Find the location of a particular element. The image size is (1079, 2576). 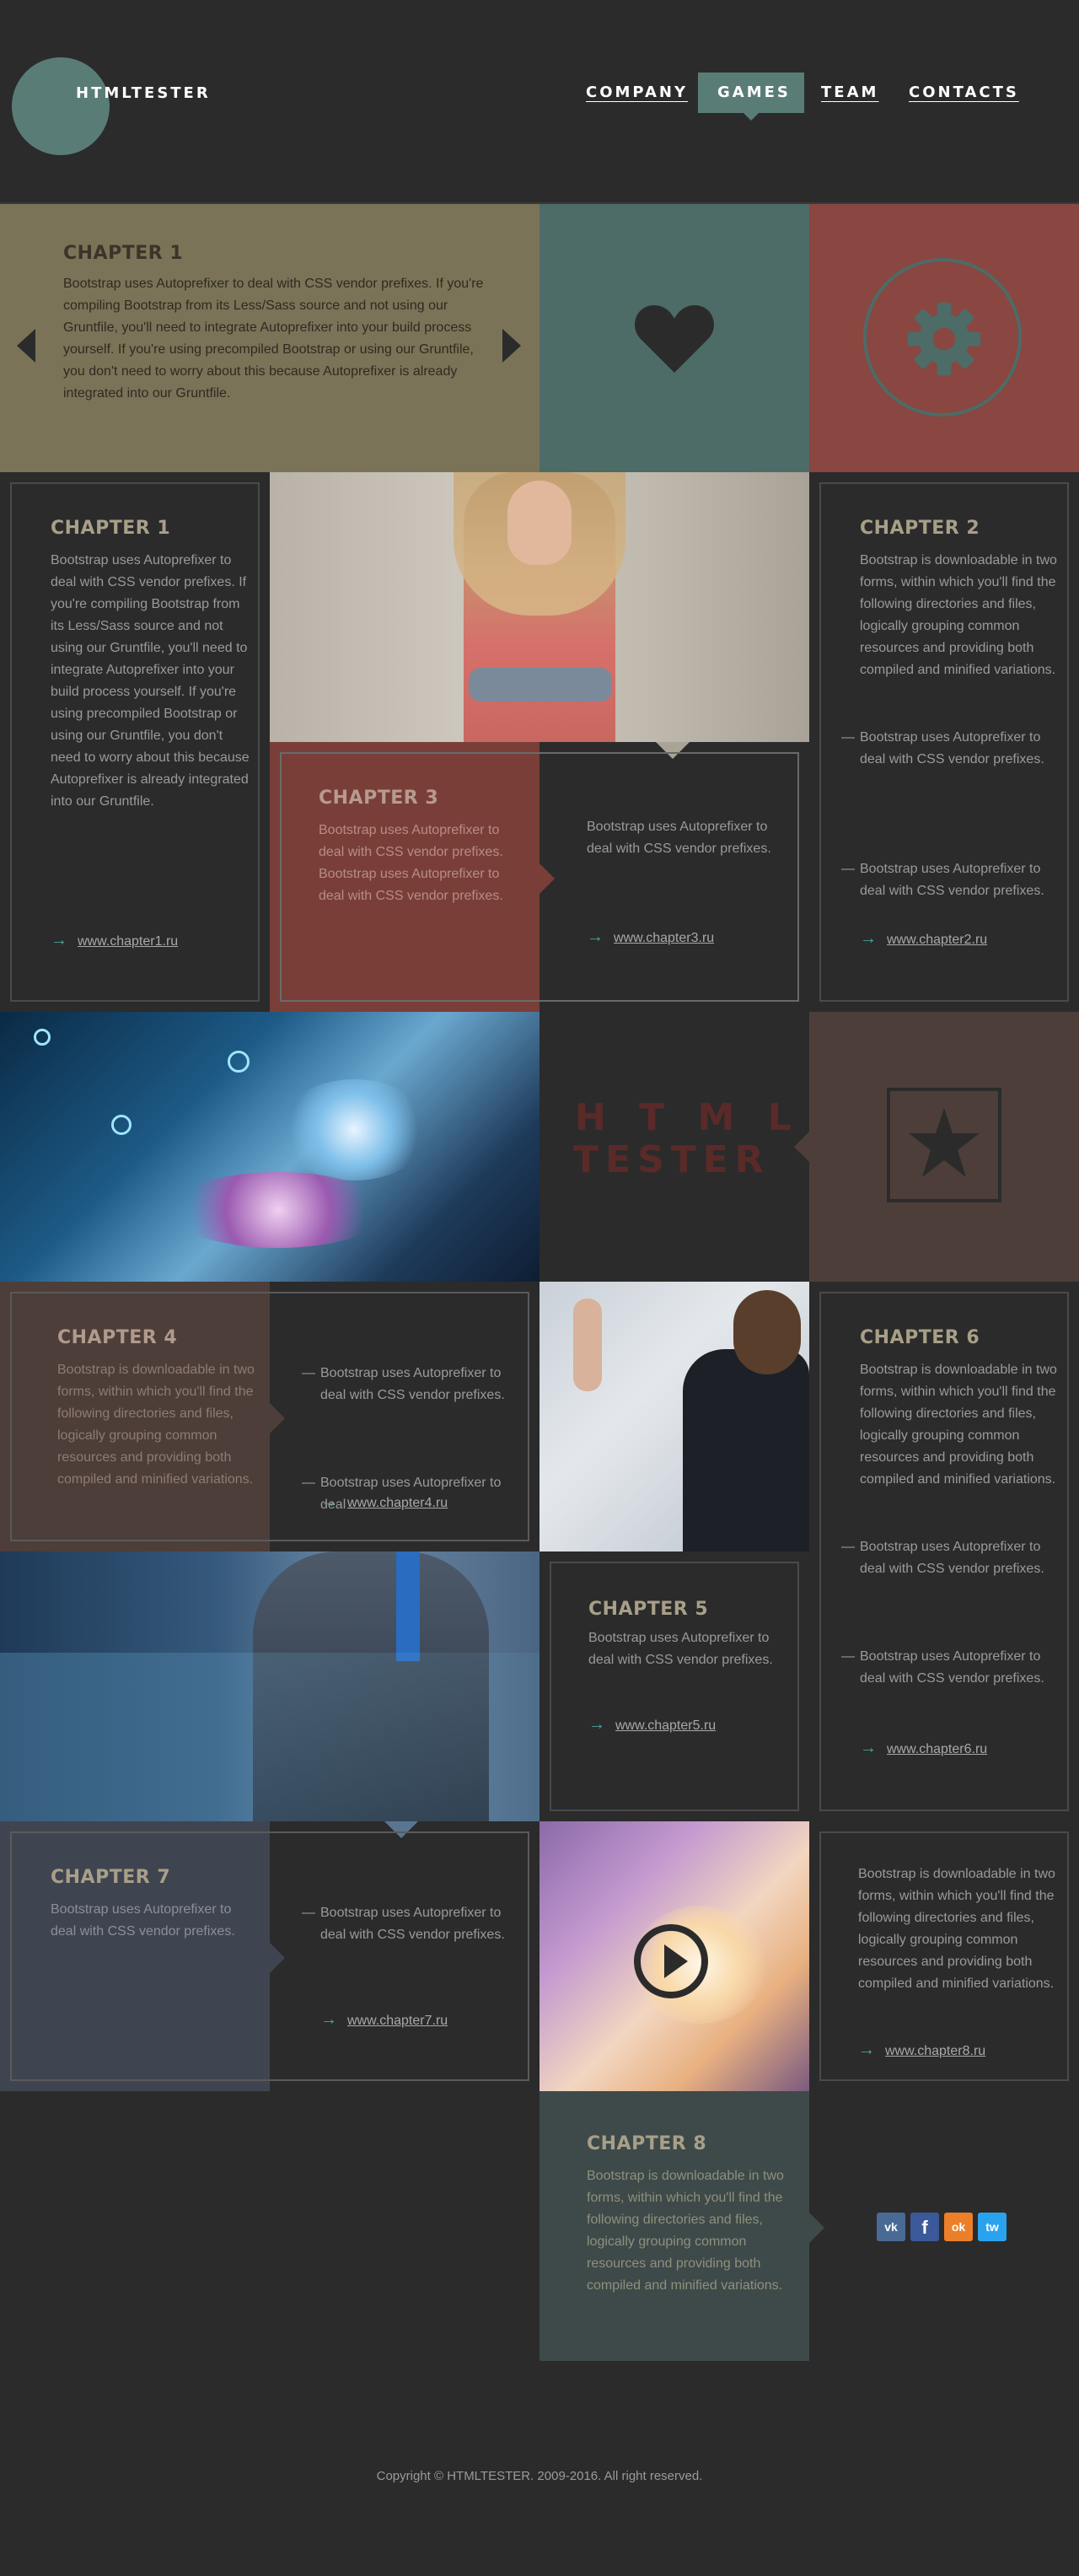

chapter2-link: → www.chapter2.ru is located at coordinates (923, 939).